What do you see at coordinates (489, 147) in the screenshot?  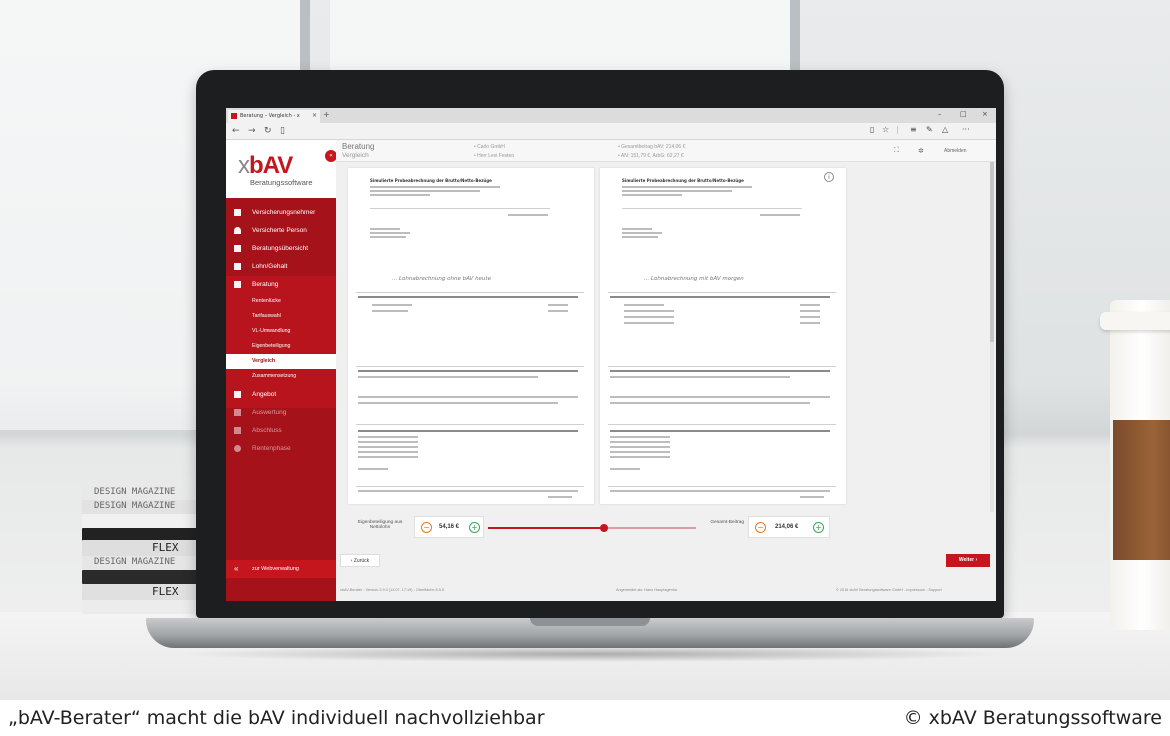 I see `company-name: • Carlo GmbH` at bounding box center [489, 147].